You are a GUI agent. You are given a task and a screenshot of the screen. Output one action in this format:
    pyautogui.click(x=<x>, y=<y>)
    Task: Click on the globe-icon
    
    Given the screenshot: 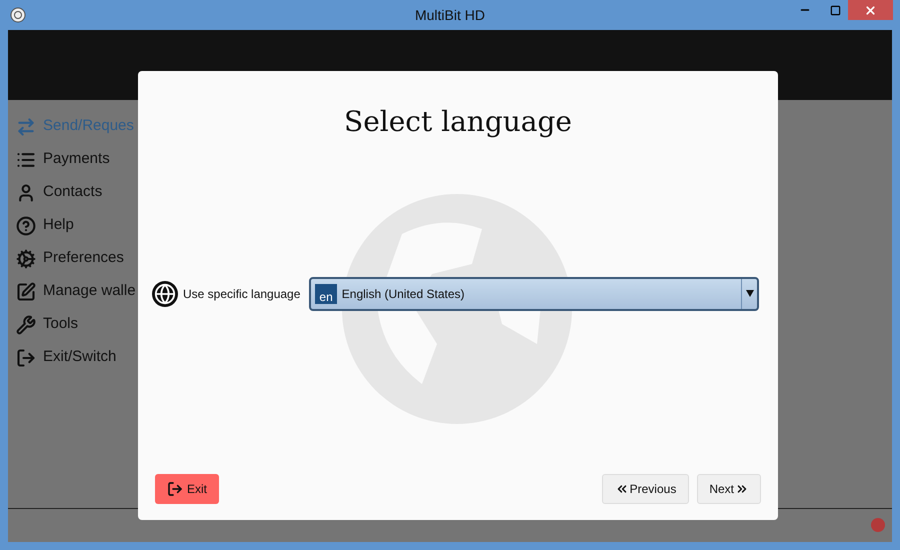 What is the action you would take?
    pyautogui.click(x=165, y=293)
    